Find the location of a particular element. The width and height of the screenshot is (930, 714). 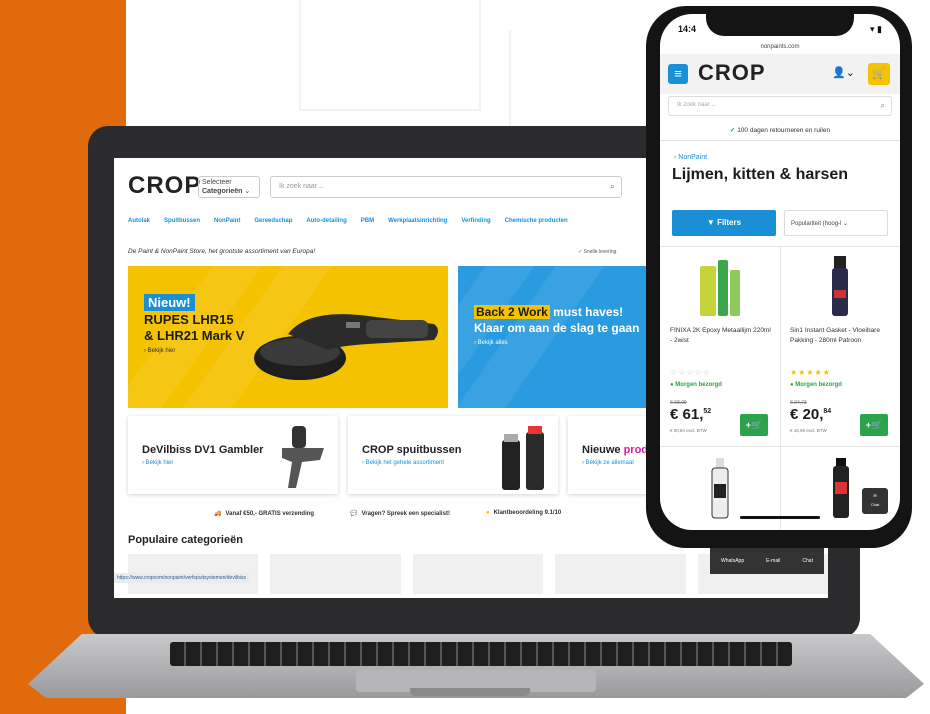

chat-button: Chat is located at coordinates (807, 561).